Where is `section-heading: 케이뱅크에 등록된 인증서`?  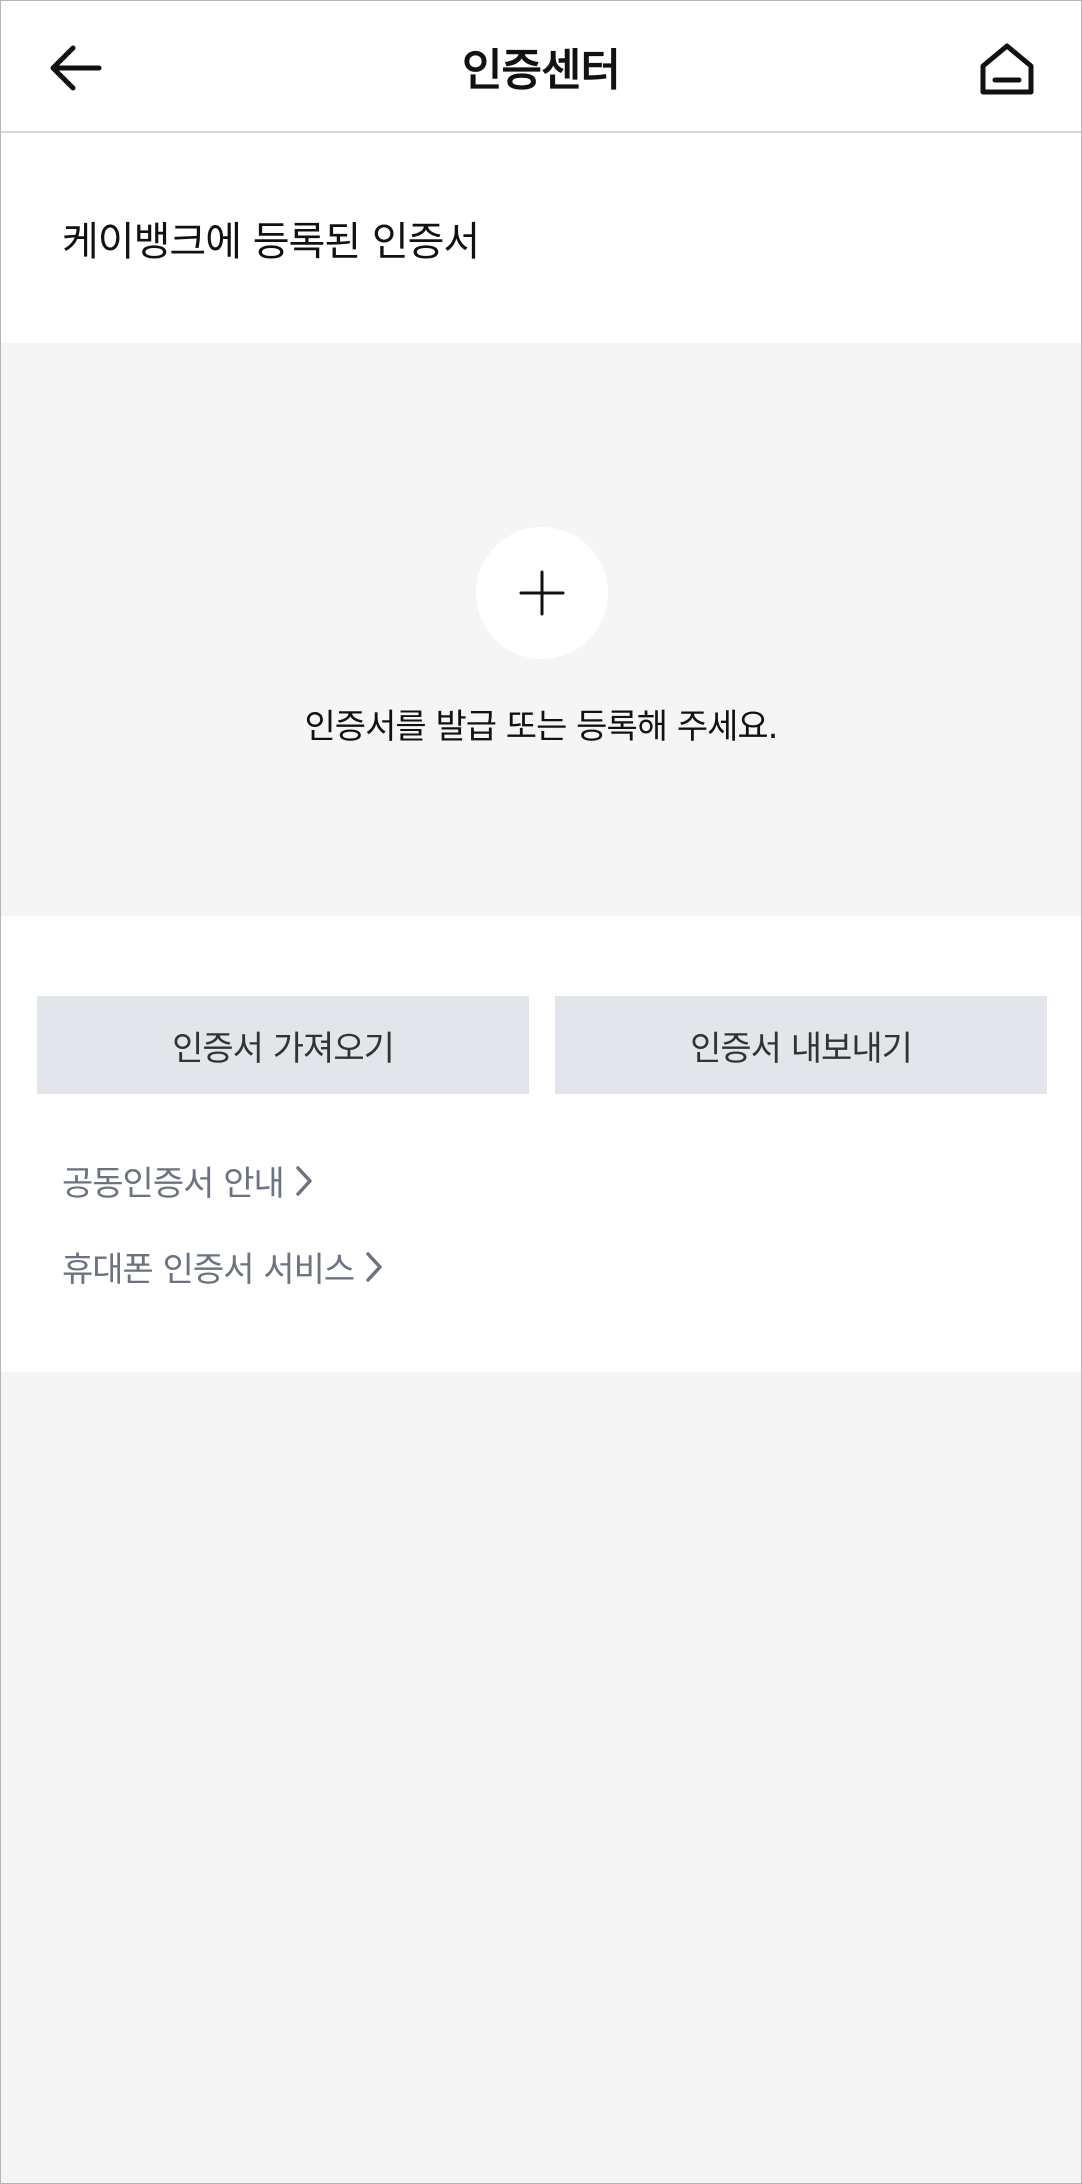
section-heading: 케이뱅크에 등록된 인증서 is located at coordinates (271, 242).